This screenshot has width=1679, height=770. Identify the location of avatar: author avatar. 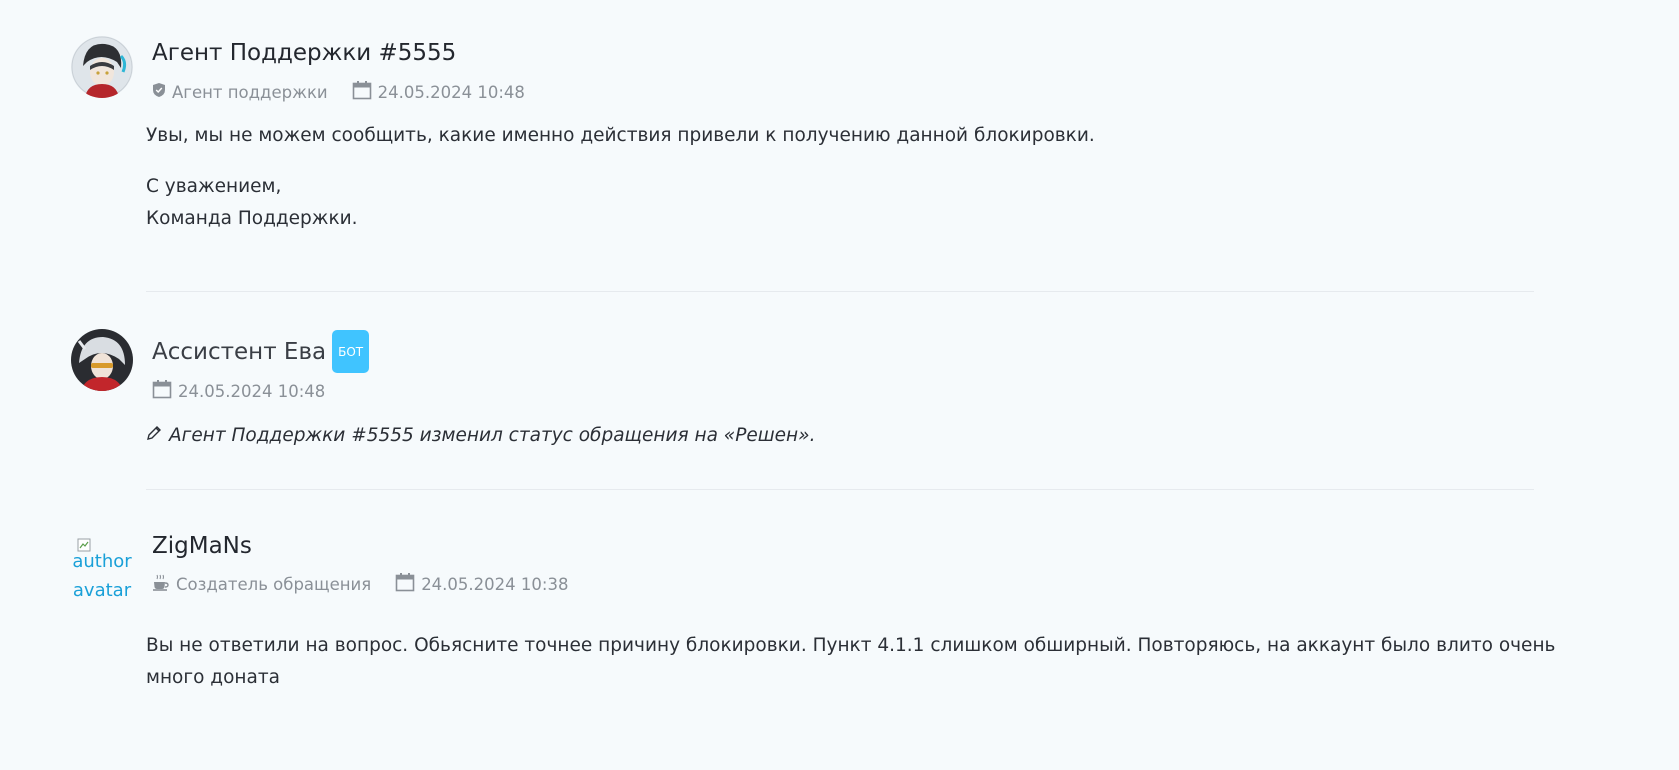
(102, 570).